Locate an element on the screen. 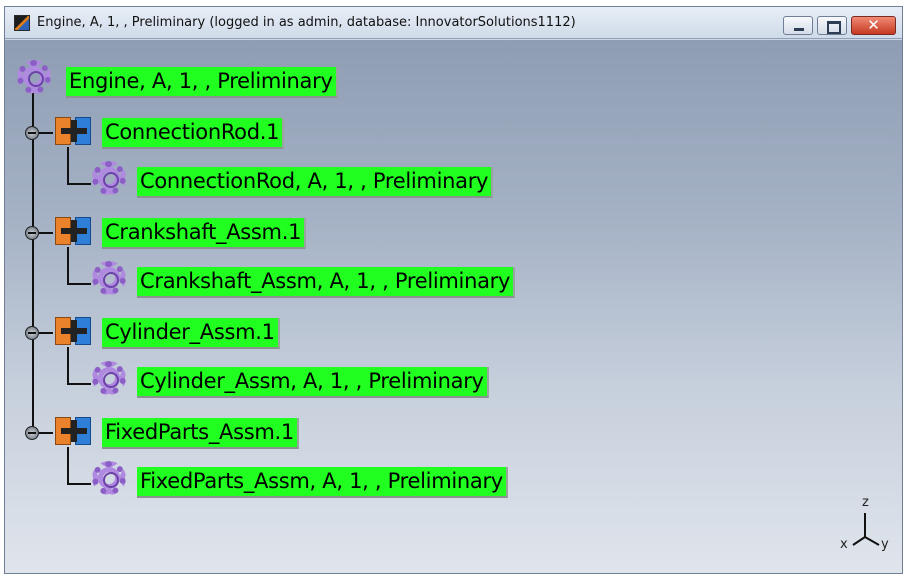 This screenshot has width=905, height=576. close-button: ✕ is located at coordinates (873, 25).